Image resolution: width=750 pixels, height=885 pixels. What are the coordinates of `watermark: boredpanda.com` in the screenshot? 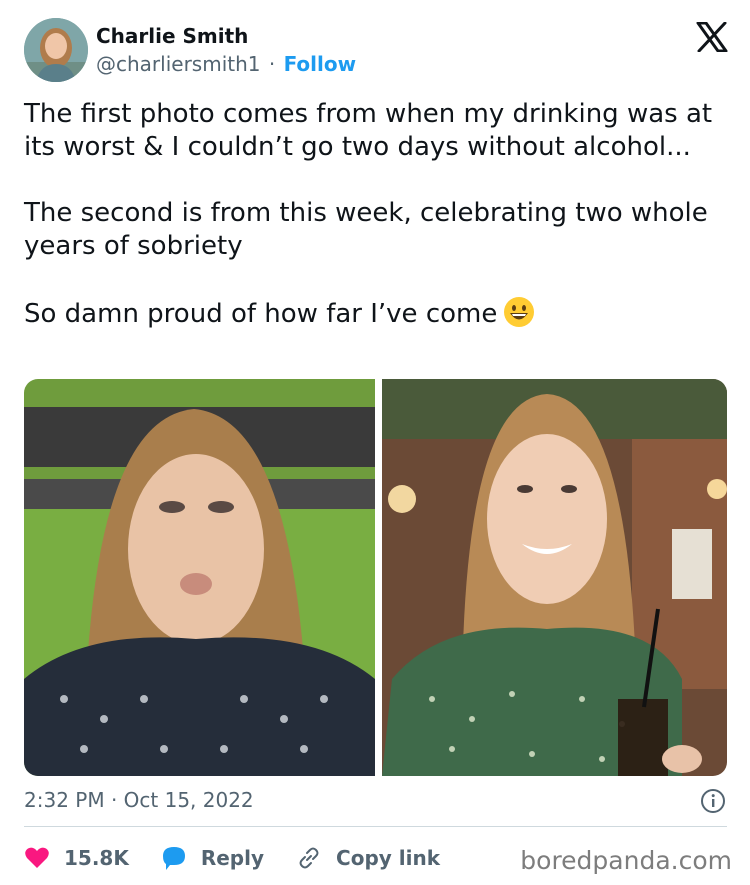 It's located at (626, 860).